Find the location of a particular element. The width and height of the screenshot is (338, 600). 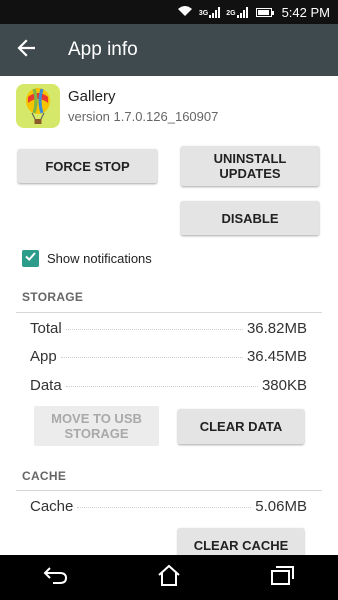

signal-icon: 2G is located at coordinates (237, 12).